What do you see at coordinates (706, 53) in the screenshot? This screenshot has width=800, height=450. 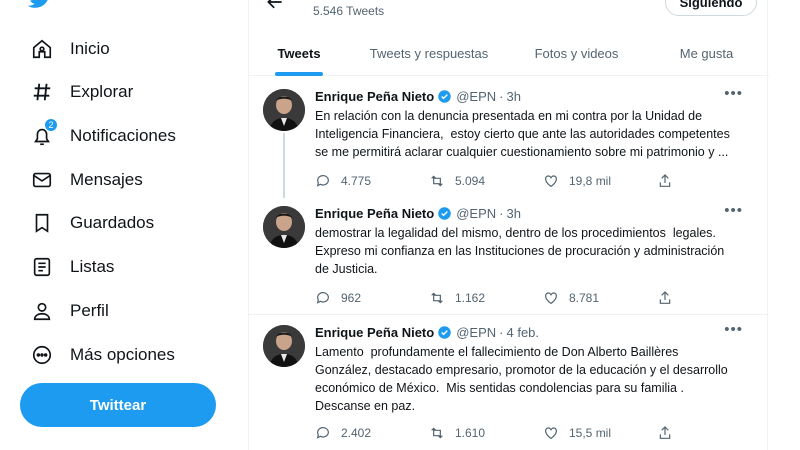 I see `tab-me-gusta: Me gusta` at bounding box center [706, 53].